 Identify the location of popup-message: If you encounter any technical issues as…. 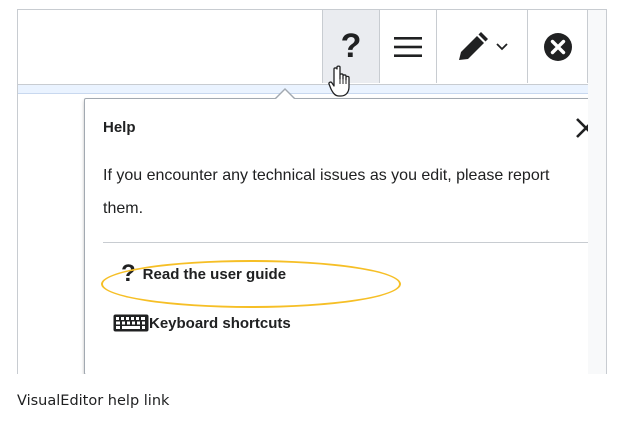
(326, 192).